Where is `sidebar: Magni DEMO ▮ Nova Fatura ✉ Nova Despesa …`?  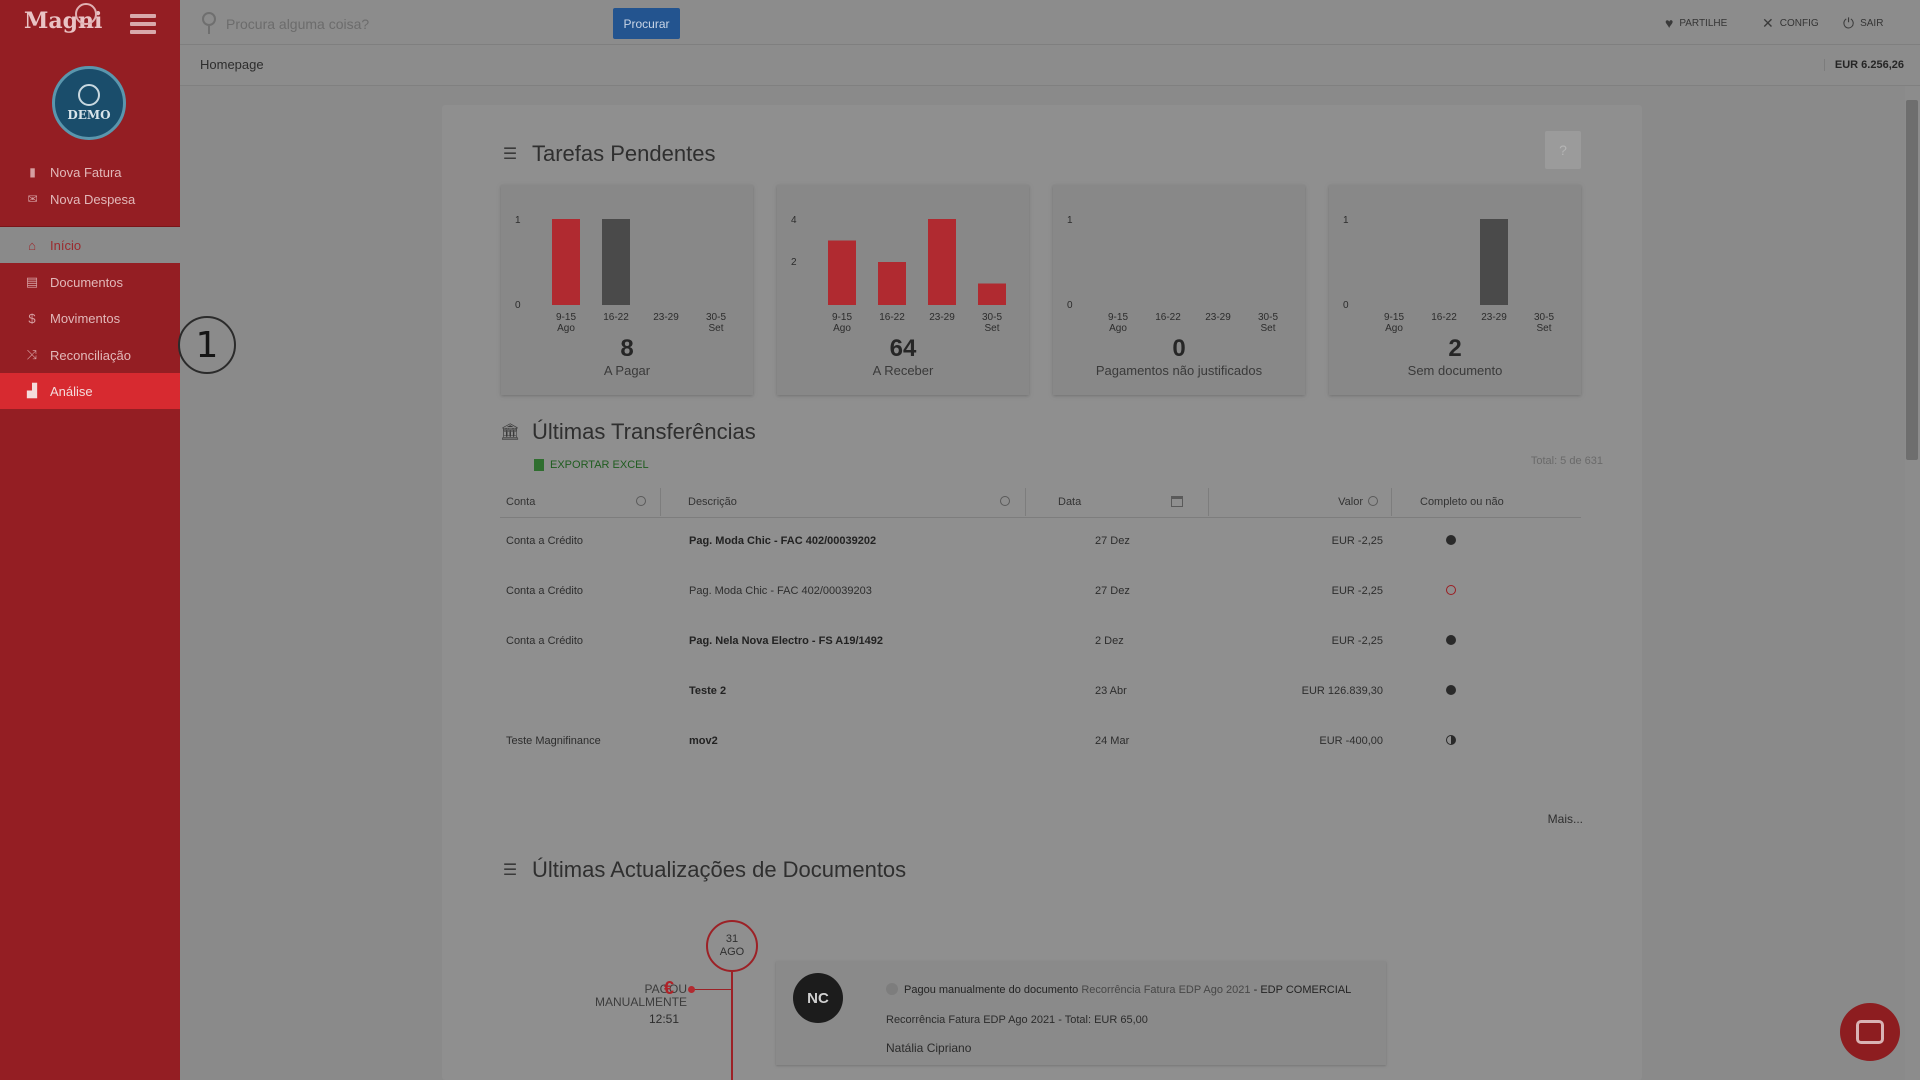 sidebar: Magni DEMO ▮ Nova Fatura ✉ Nova Despesa … is located at coordinates (90, 540).